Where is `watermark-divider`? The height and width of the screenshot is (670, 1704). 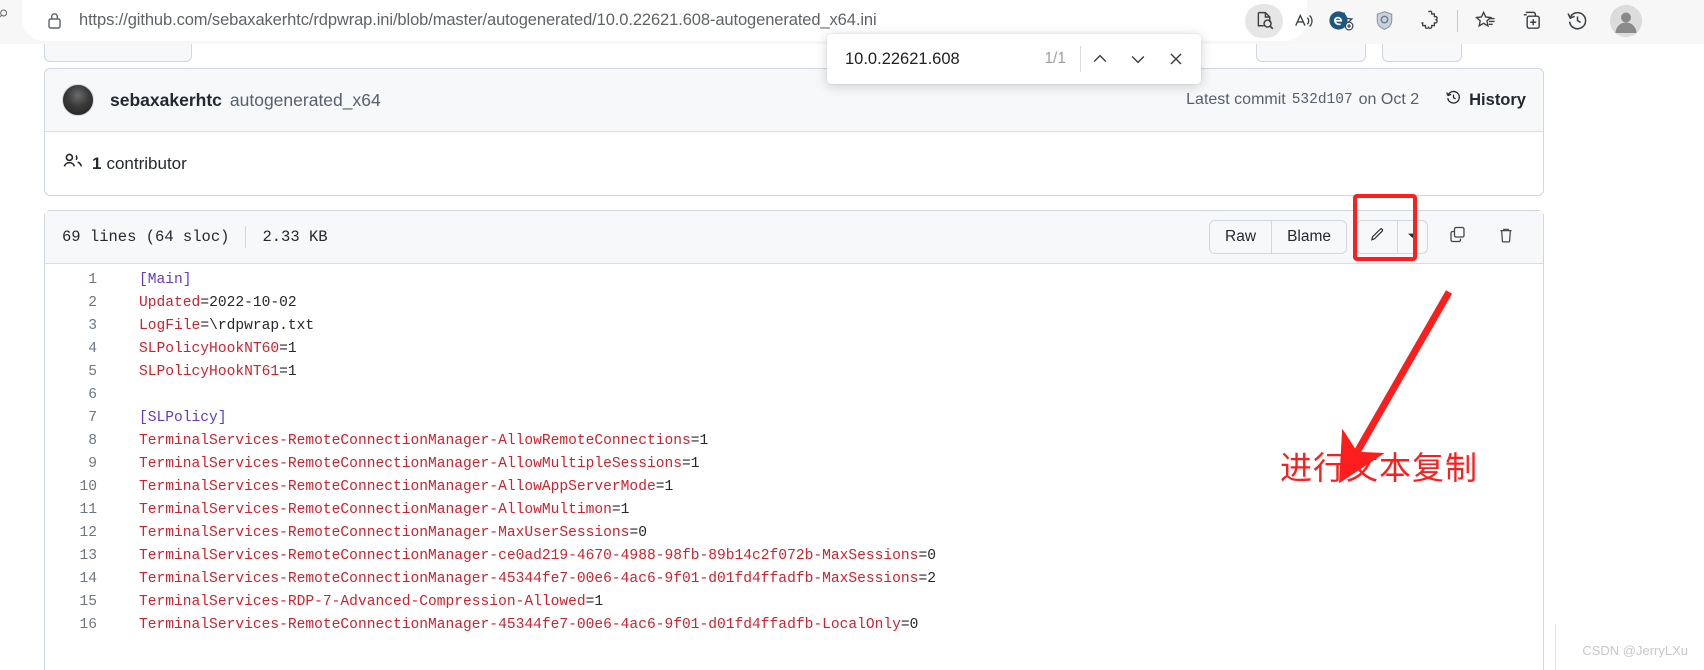 watermark-divider is located at coordinates (1555, 647).